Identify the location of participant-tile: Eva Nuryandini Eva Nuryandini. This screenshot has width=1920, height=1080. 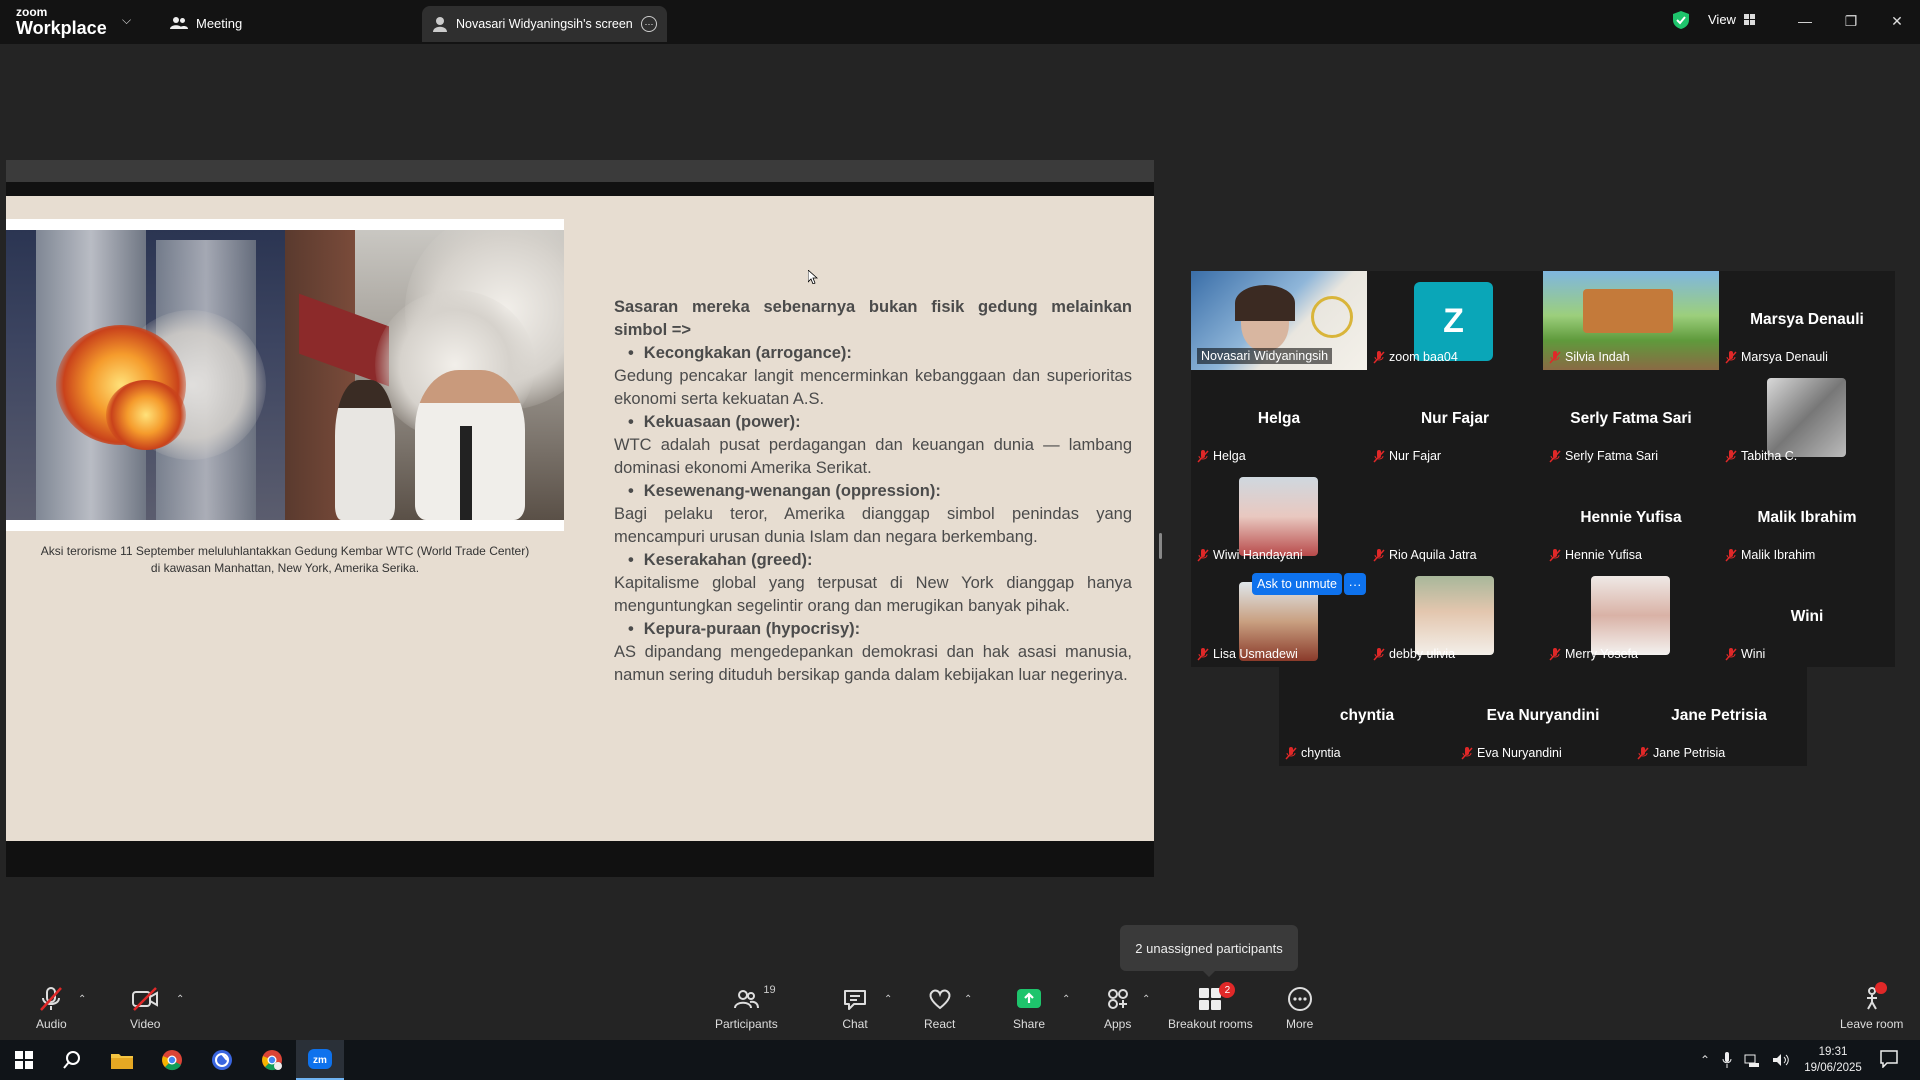
(1543, 716).